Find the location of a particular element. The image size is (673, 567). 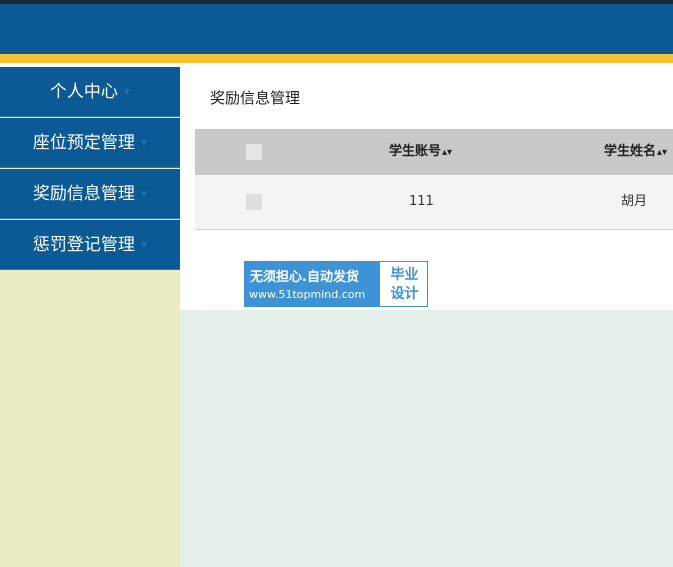

watermark-left: 无须担心.自动发货 www.51topmind.com is located at coordinates (312, 284).